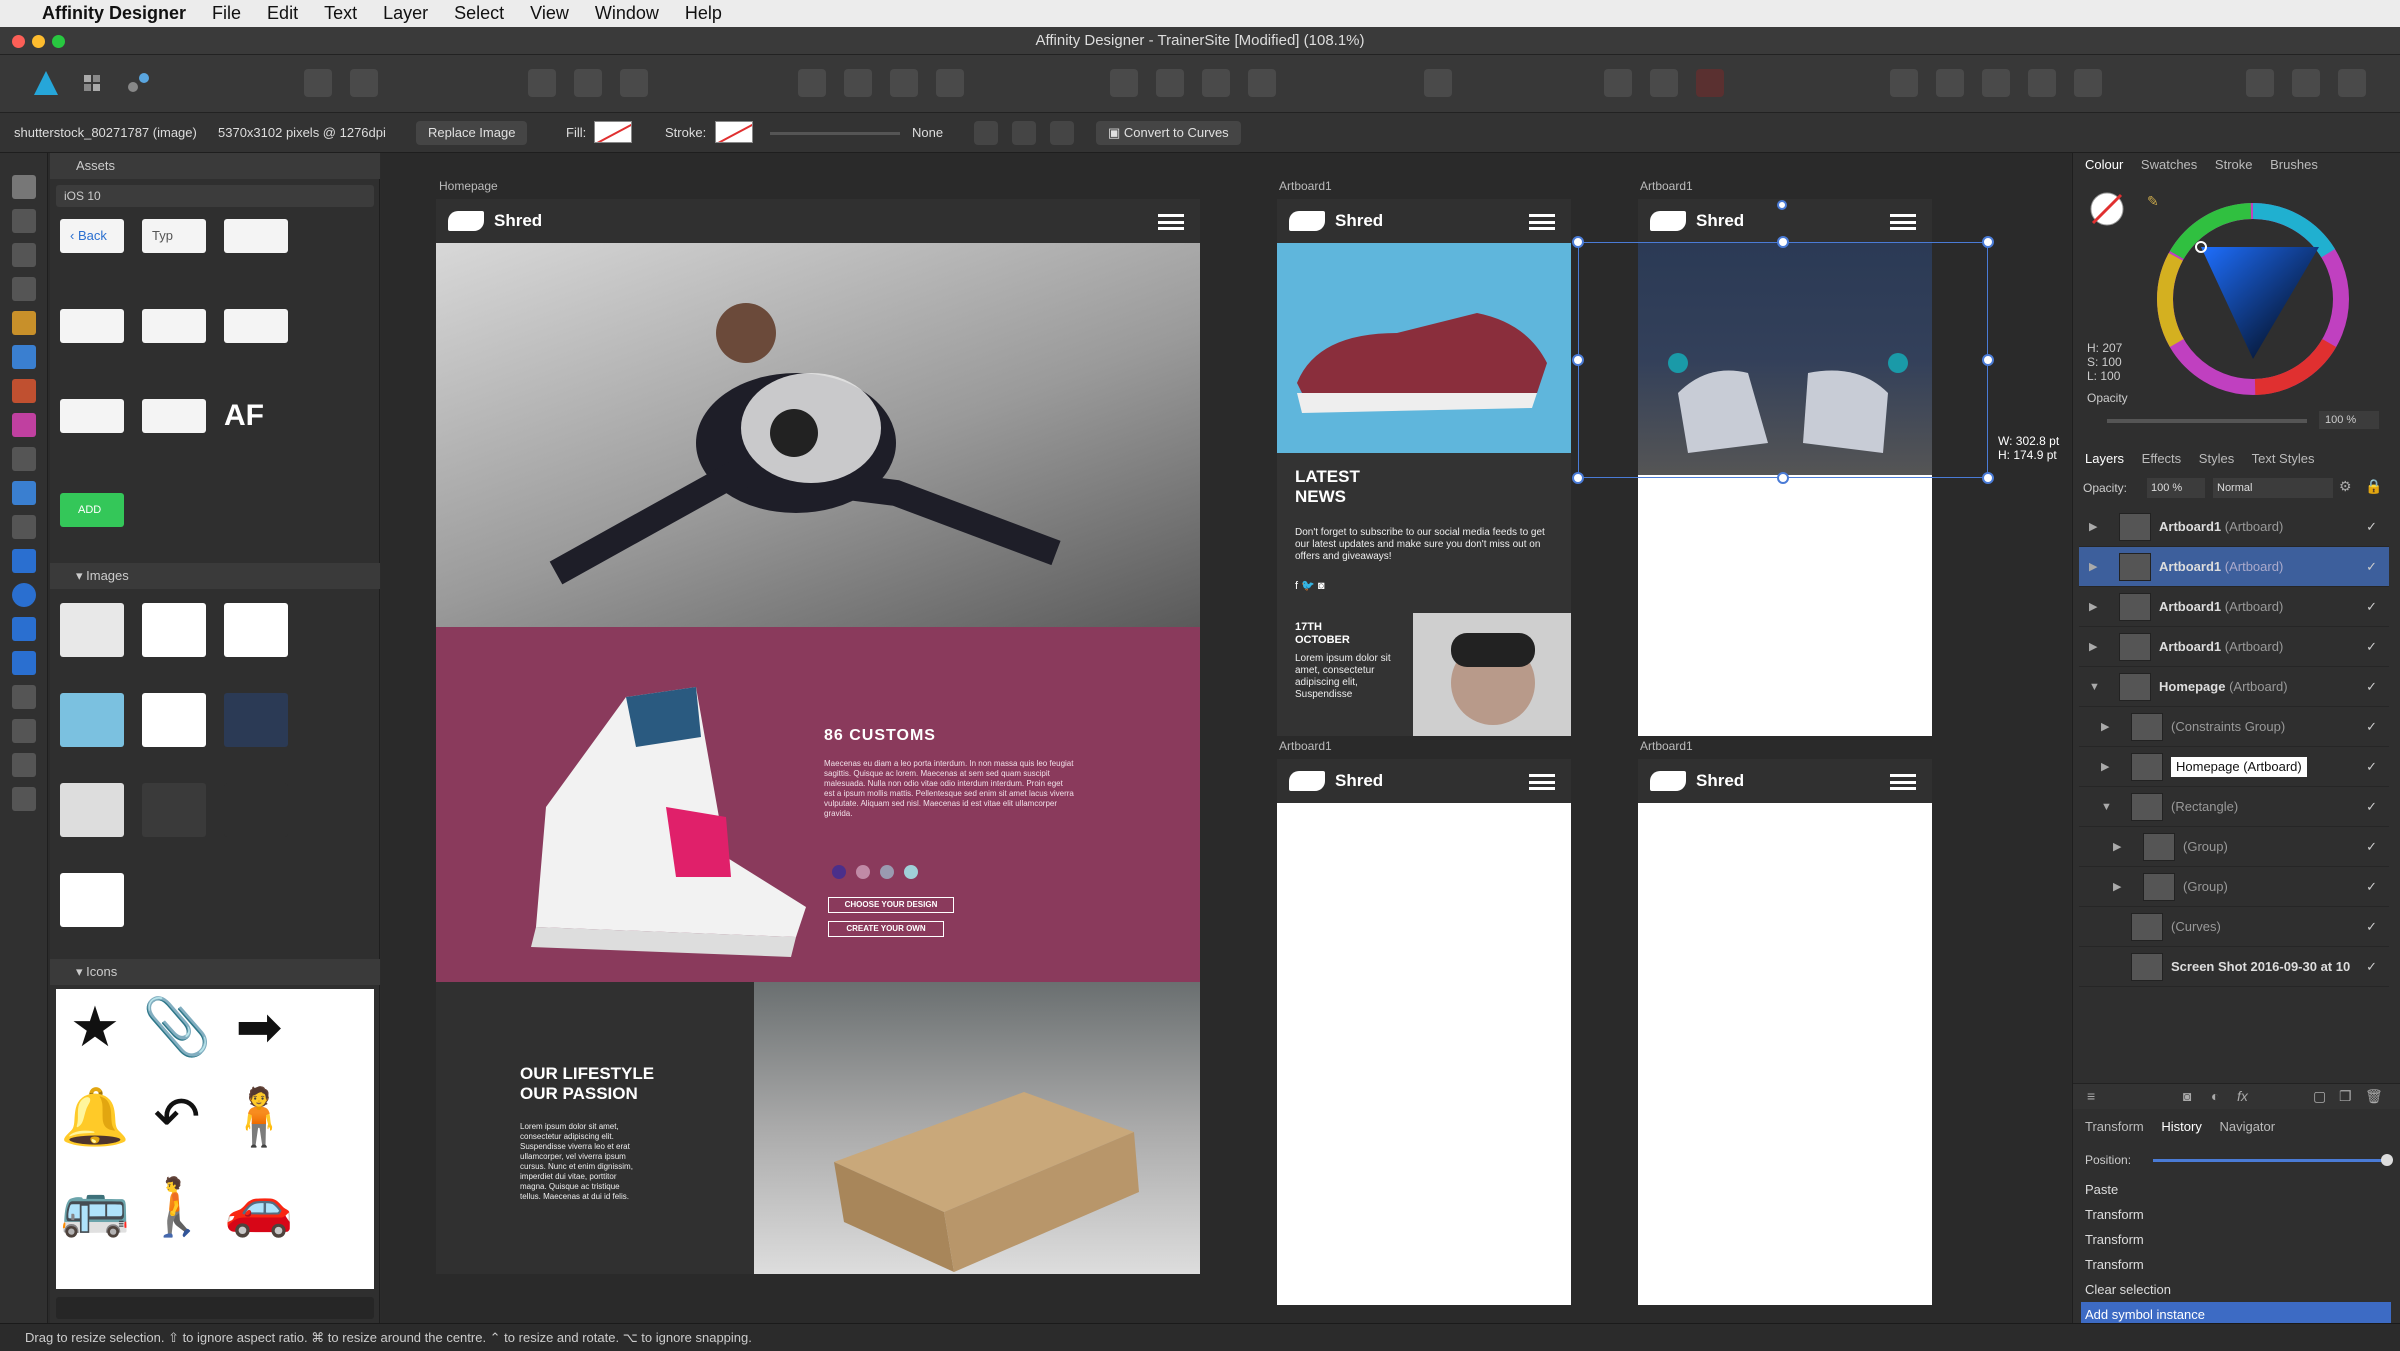  What do you see at coordinates (2091, 1096) in the screenshot?
I see `layers-stack-icon: ≡` at bounding box center [2091, 1096].